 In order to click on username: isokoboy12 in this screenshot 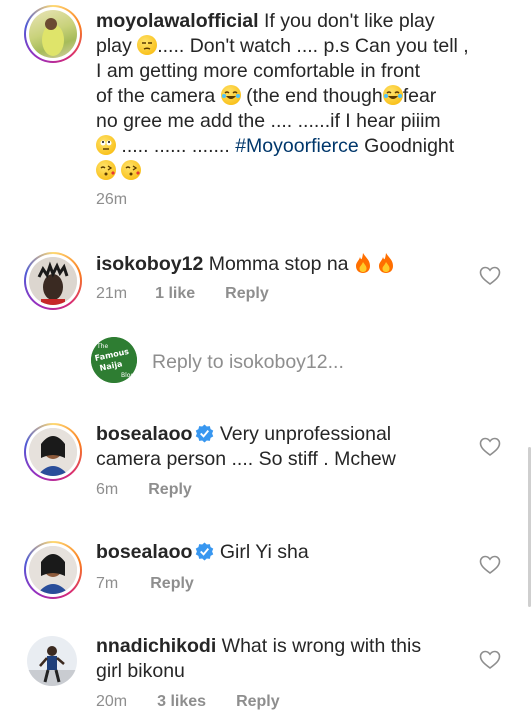, I will do `click(149, 264)`.